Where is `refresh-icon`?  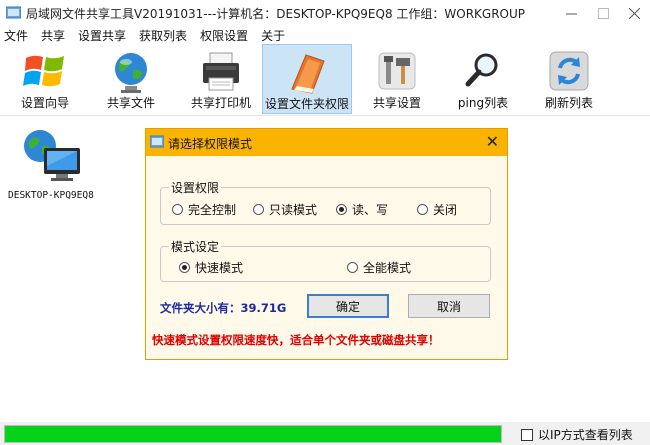 refresh-icon is located at coordinates (569, 71).